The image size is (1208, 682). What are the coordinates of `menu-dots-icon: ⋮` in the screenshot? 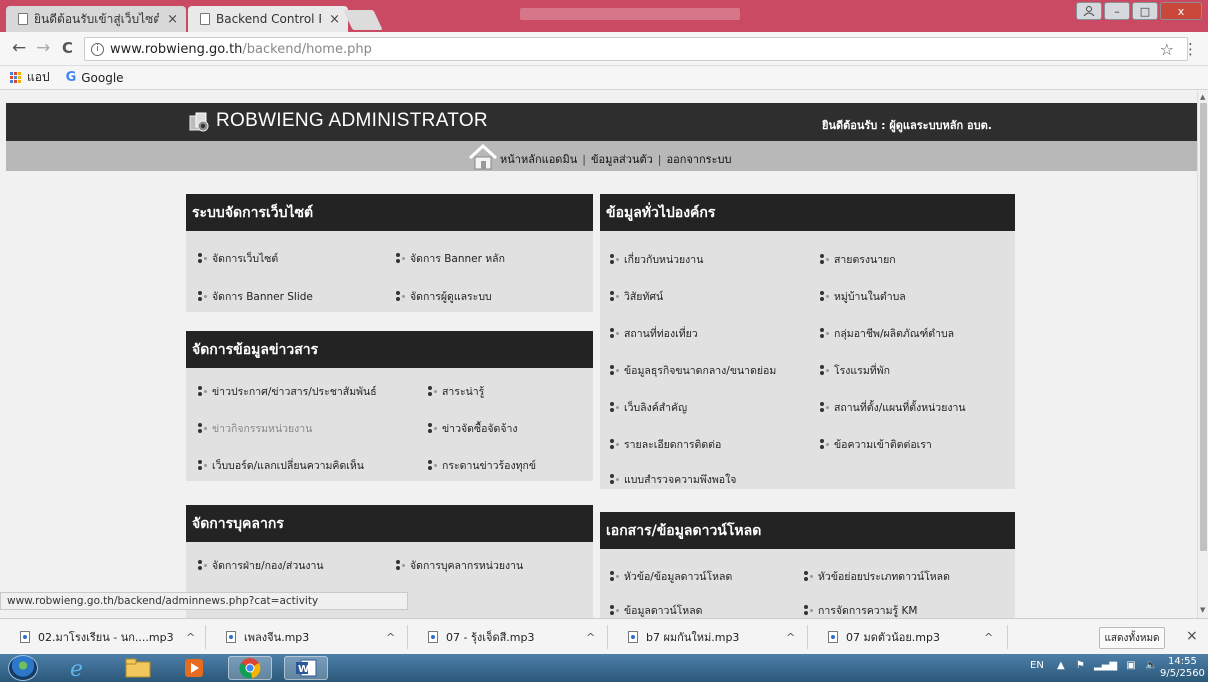 It's located at (1190, 49).